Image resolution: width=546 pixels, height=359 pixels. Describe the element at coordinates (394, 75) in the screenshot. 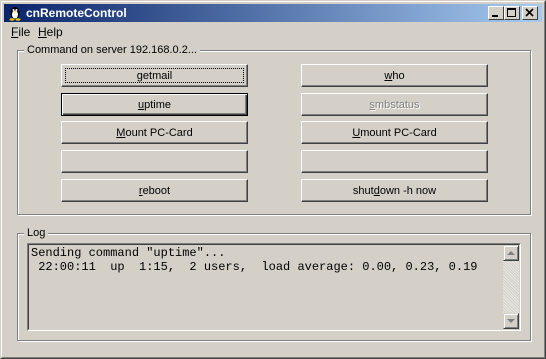

I see `who-button: who` at that location.